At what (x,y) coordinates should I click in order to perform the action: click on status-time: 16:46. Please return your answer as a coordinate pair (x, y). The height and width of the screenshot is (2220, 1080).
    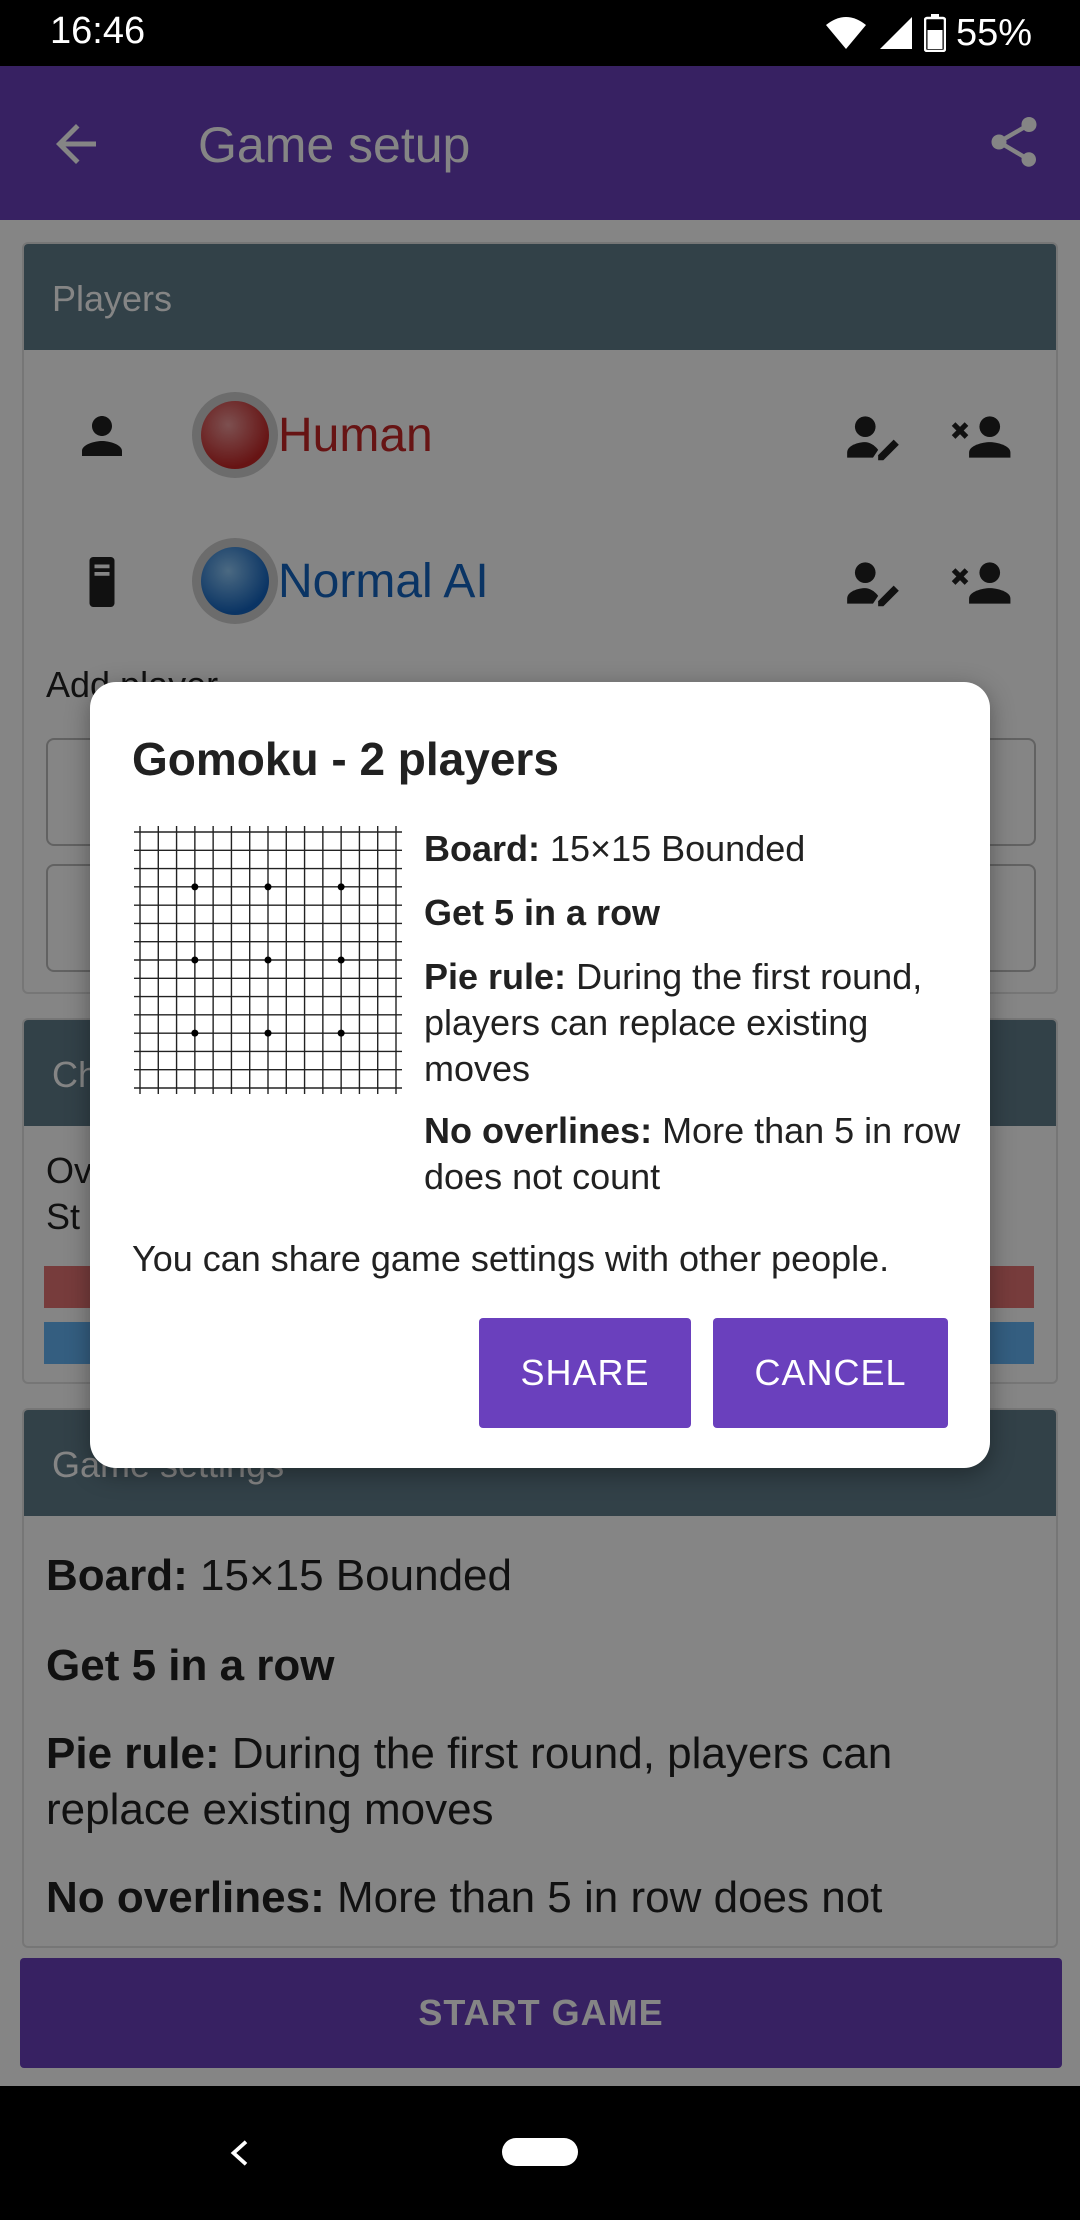
    Looking at the image, I should click on (98, 31).